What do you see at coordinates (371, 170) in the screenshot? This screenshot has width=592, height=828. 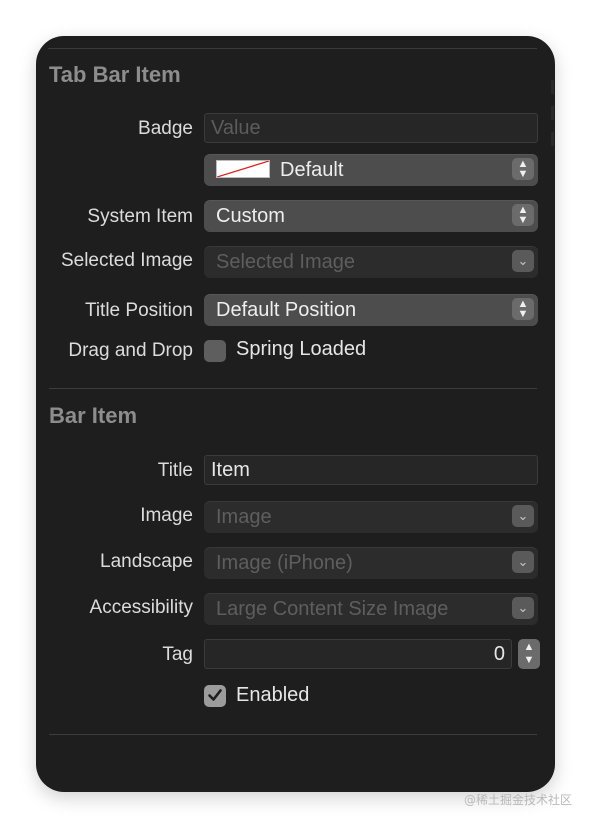 I see `badge-color-popup: Default ▲ ▼` at bounding box center [371, 170].